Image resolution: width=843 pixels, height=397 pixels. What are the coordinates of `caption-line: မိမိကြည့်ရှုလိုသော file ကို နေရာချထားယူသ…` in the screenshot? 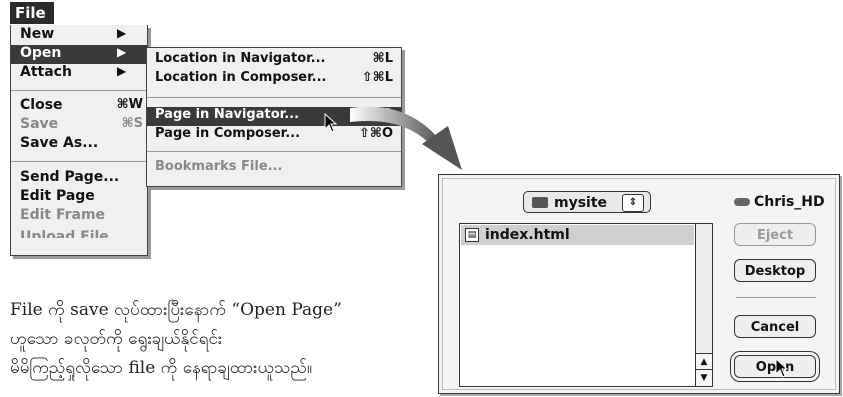 It's located at (161, 368).